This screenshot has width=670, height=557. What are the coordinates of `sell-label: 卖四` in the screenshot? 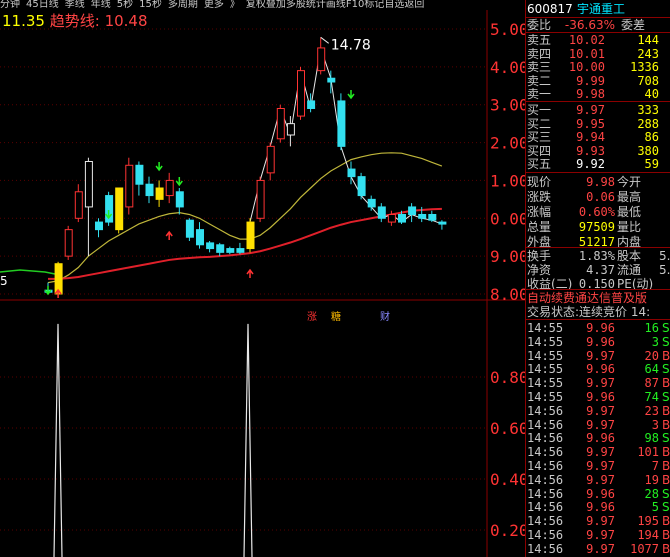 It's located at (539, 53).